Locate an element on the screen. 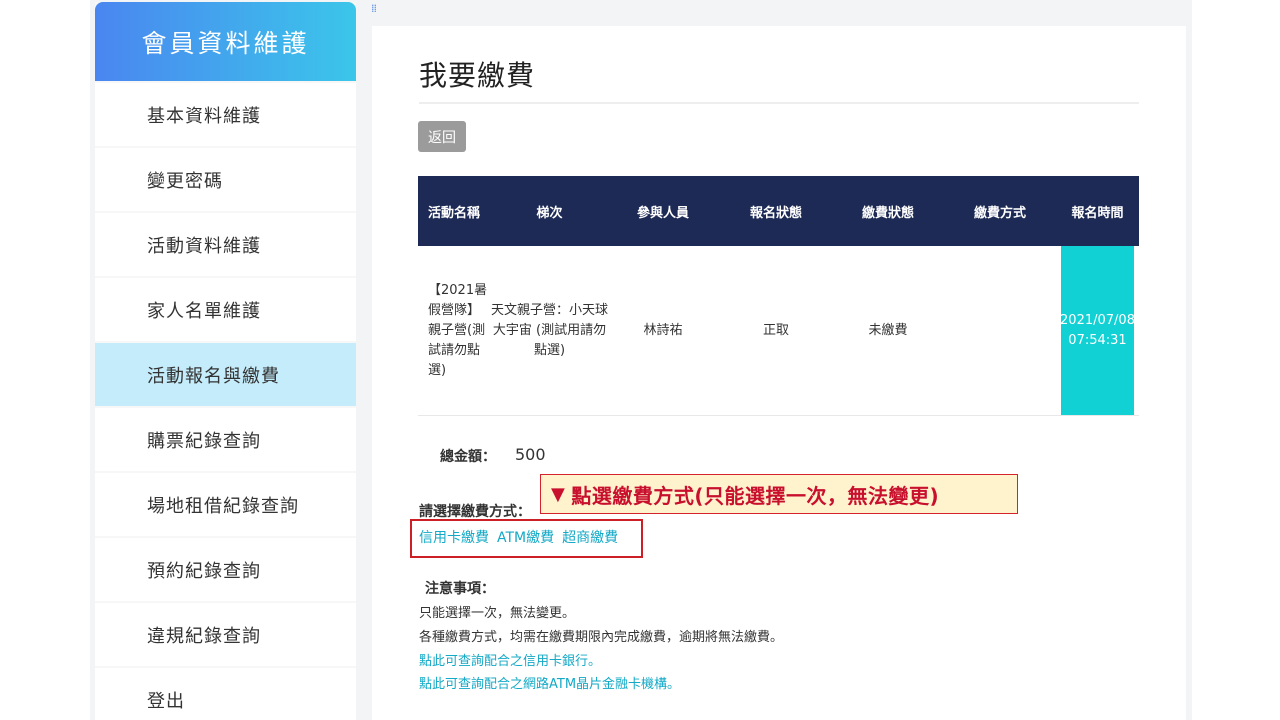  sidebar-item-reservations: 預約紀錄查詢 is located at coordinates (225, 569).